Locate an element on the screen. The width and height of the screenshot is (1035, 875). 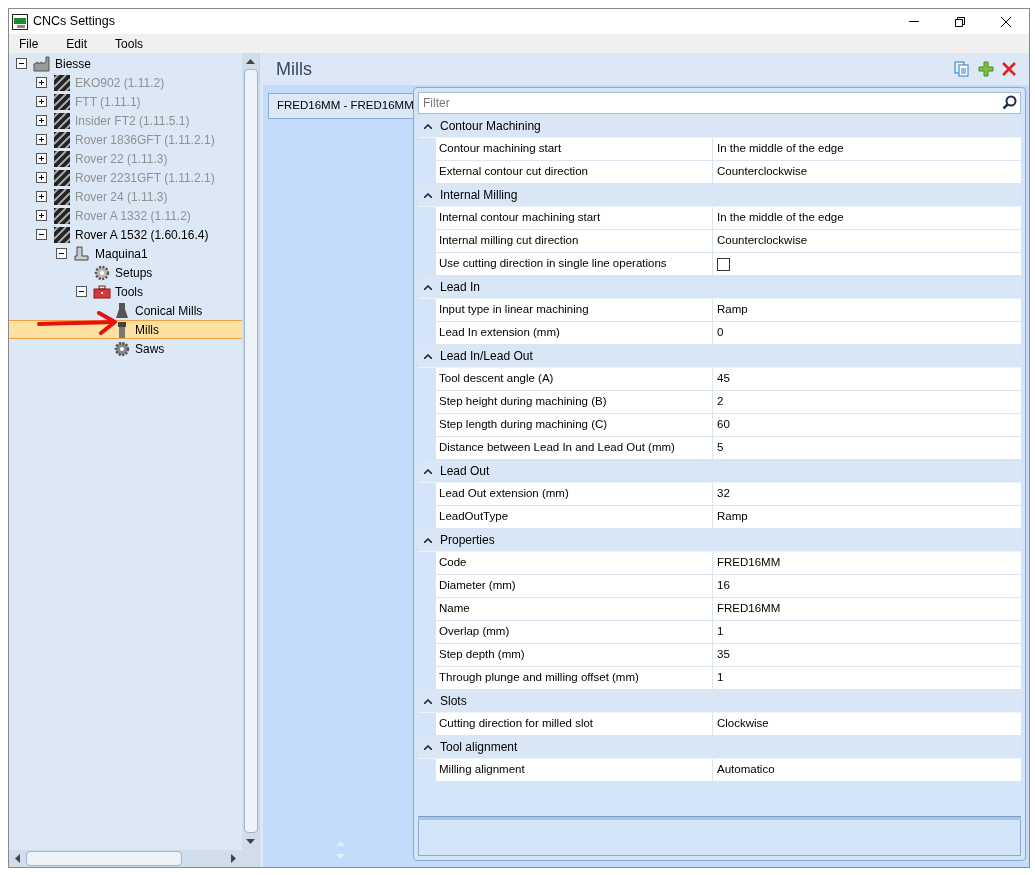
tool-tab: FRED16MM - FRED16MM is located at coordinates (340, 106).